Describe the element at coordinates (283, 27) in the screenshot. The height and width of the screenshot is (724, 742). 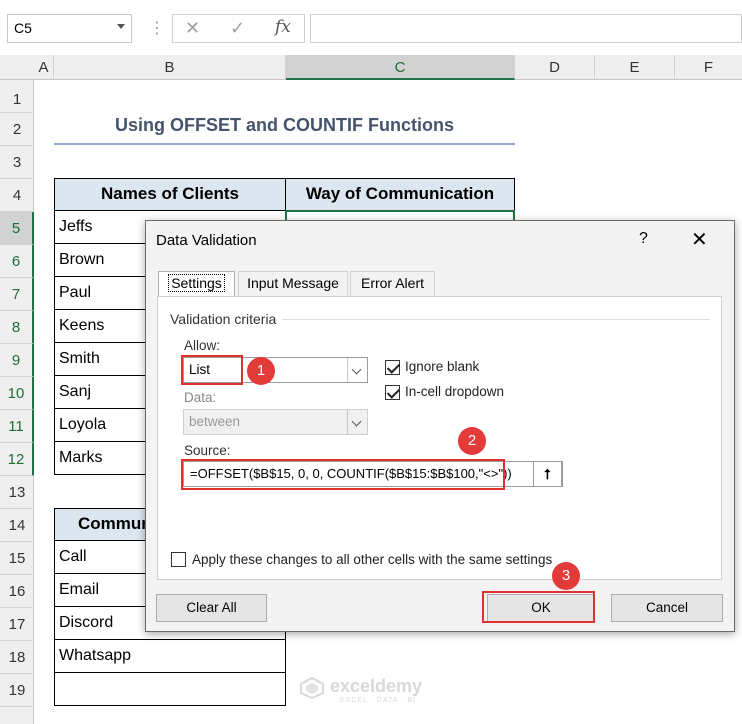
I see `insert-function-icon: fx` at that location.